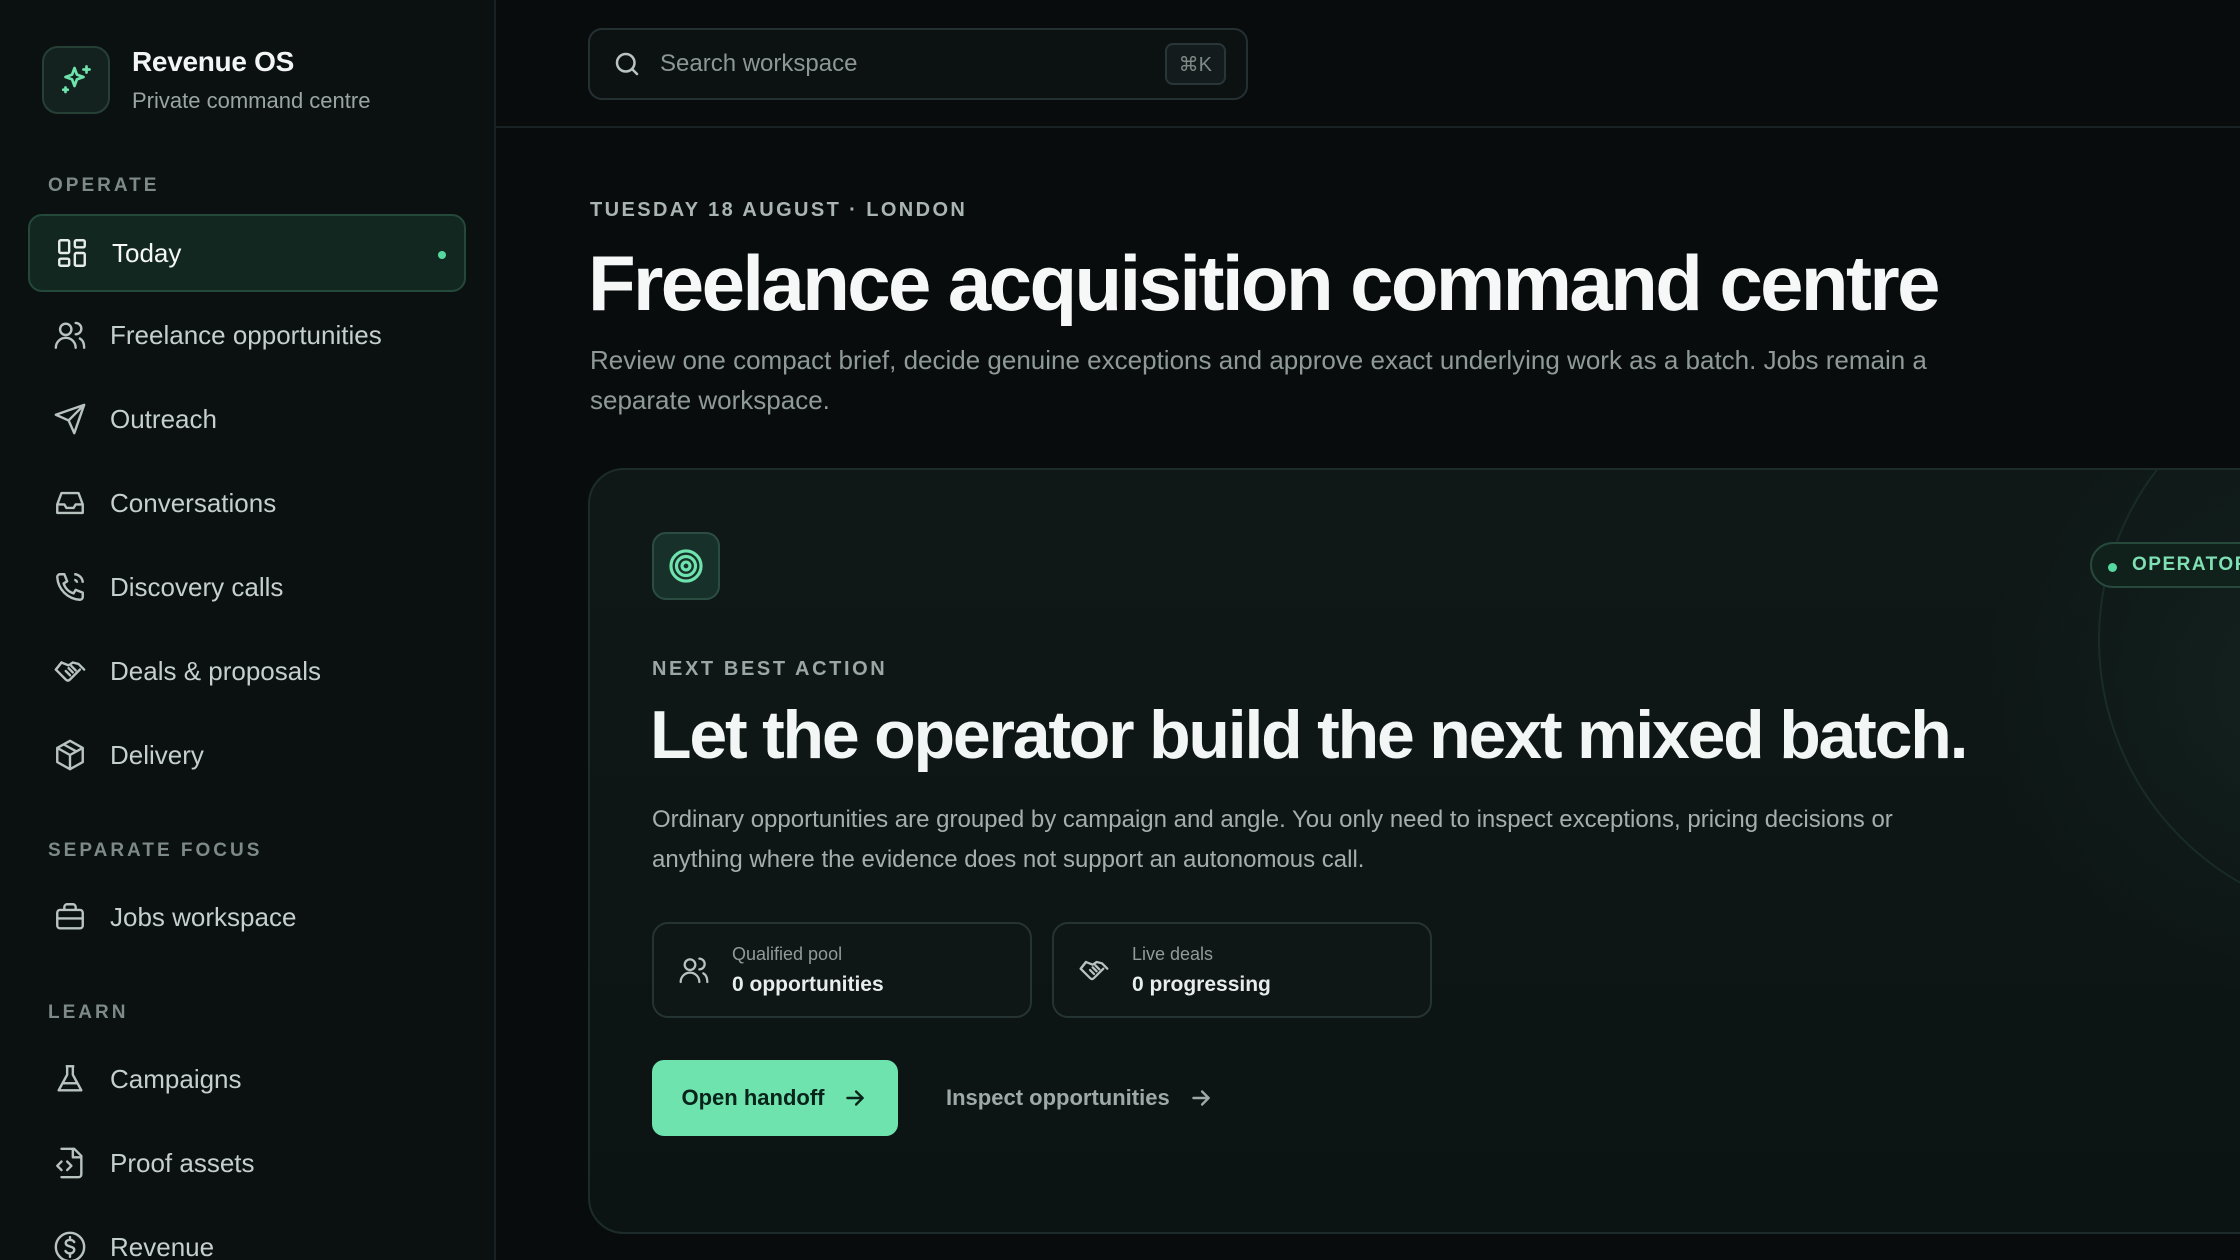 Image resolution: width=2240 pixels, height=1260 pixels. Describe the element at coordinates (1201, 984) in the screenshot. I see `stat-value: 0 progressing` at that location.